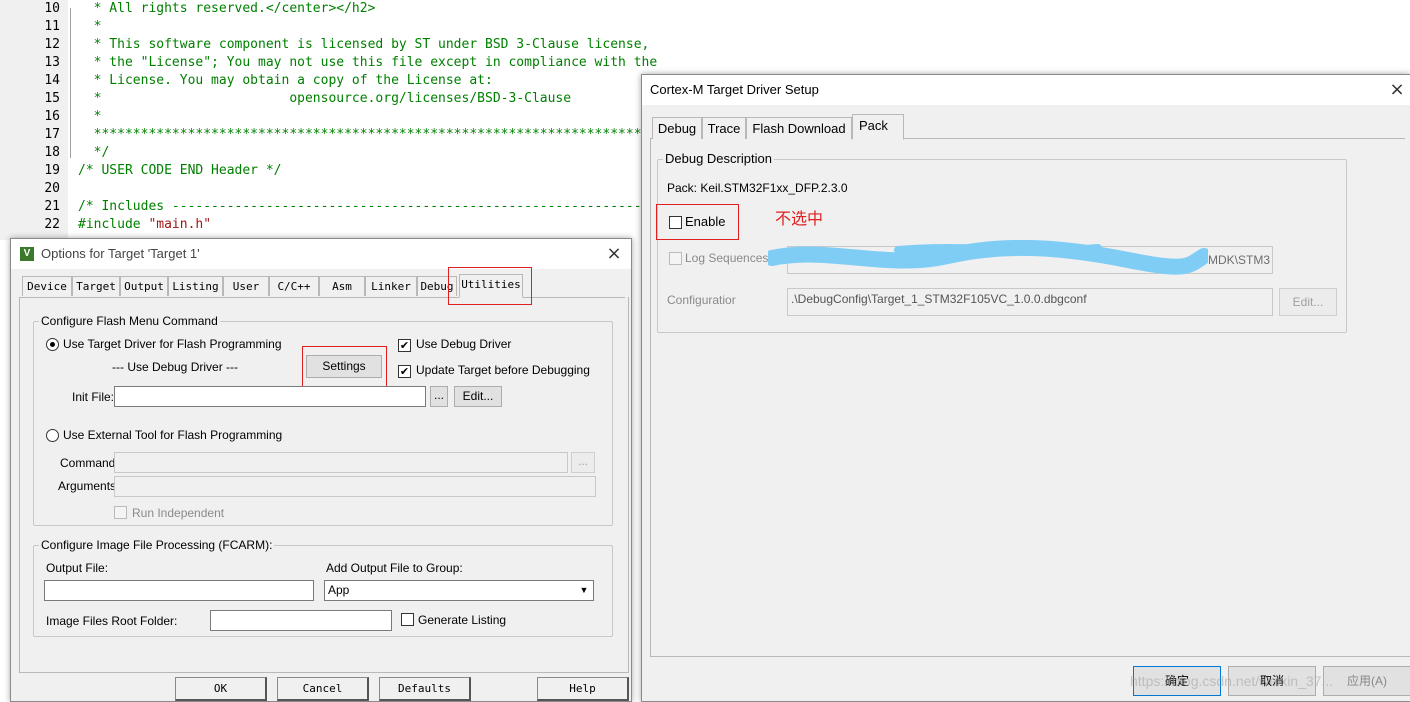 The width and height of the screenshot is (1410, 702). I want to click on log-sequences-value: MDK\STM3, so click(1238, 260).